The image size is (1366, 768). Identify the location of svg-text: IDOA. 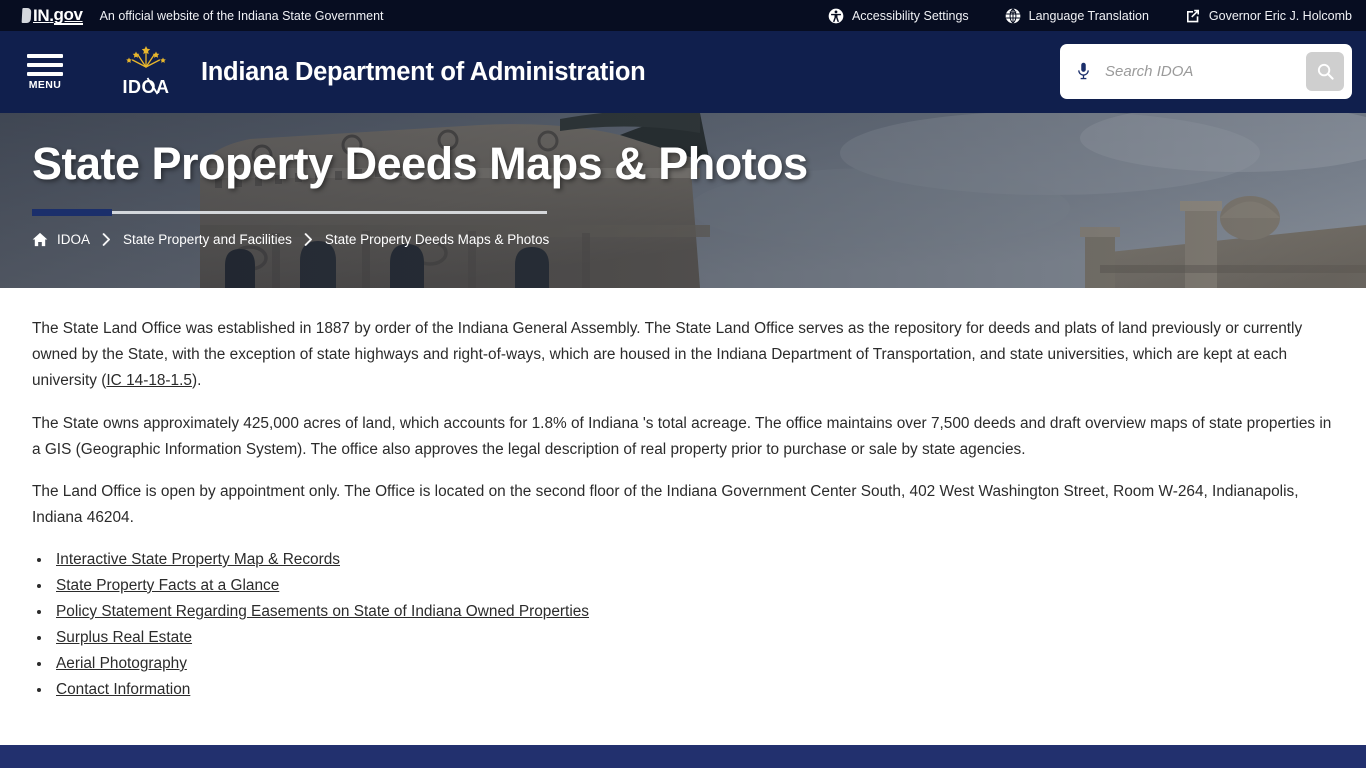
(146, 87).